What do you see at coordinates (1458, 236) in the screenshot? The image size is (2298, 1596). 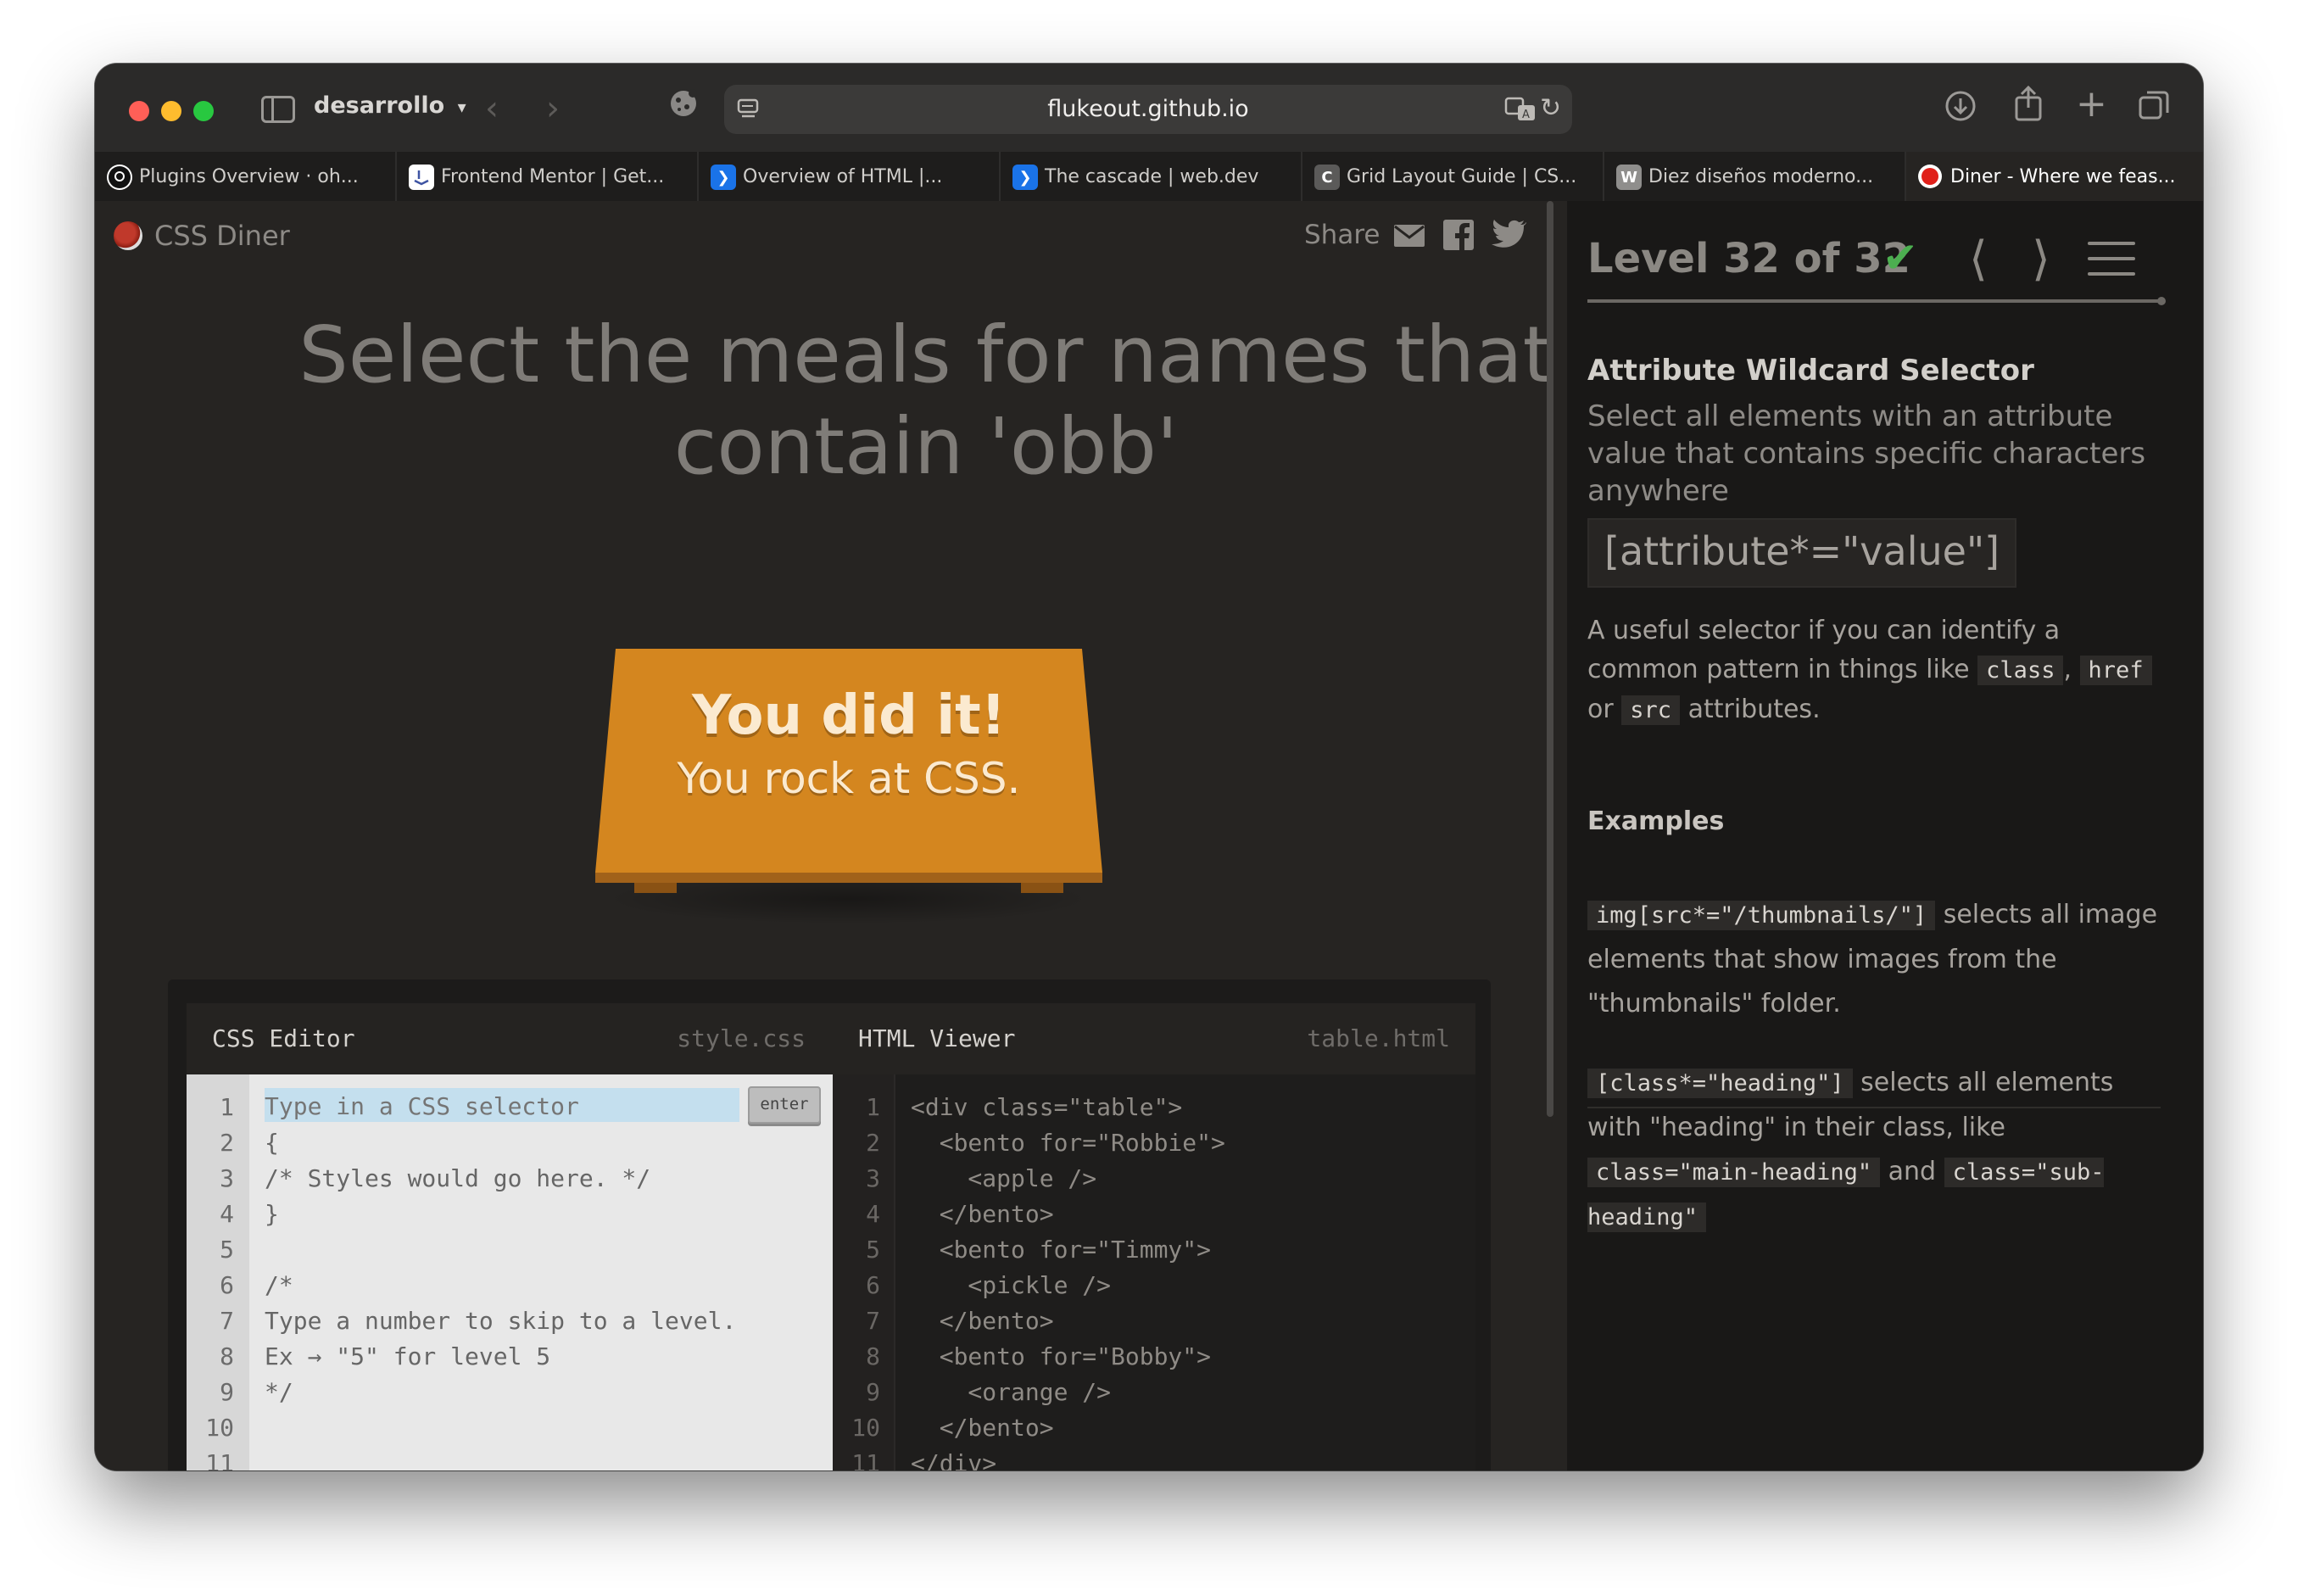 I see `facebook-icon` at bounding box center [1458, 236].